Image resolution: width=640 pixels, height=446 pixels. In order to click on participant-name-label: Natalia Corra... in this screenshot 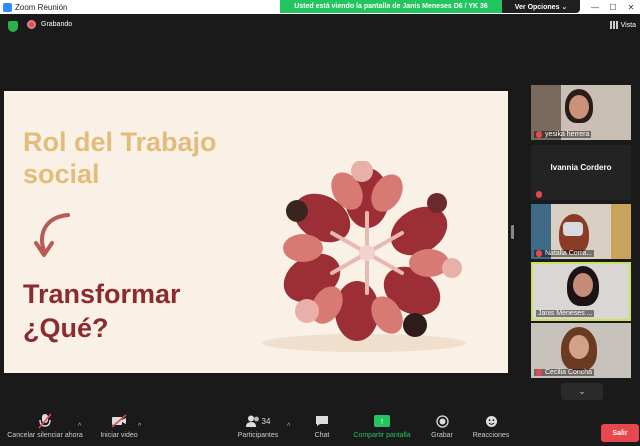, I will do `click(564, 253)`.